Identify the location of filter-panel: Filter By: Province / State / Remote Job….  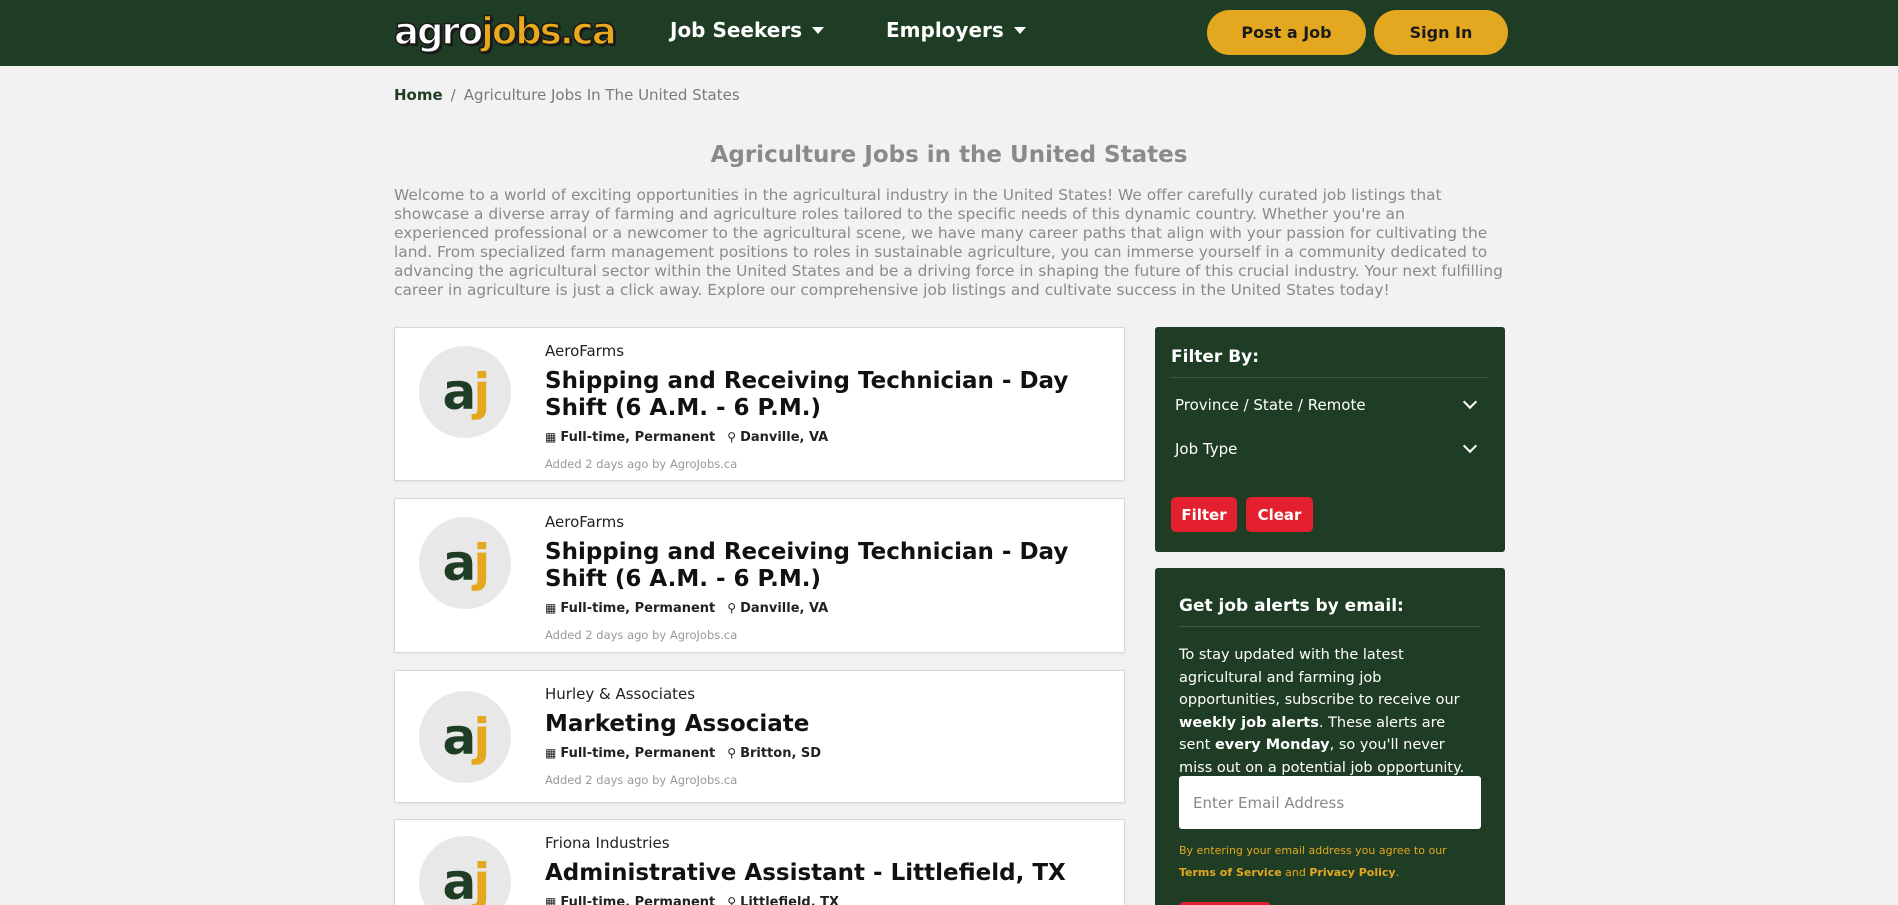
(1330, 439).